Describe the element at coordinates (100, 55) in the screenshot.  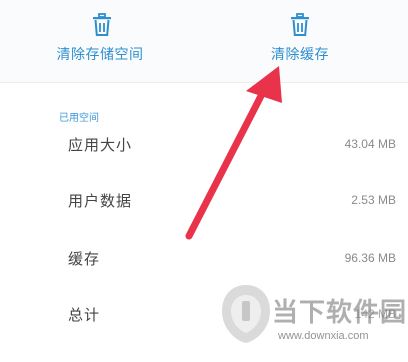
I see `clear-storage-label: 清除存储空间` at that location.